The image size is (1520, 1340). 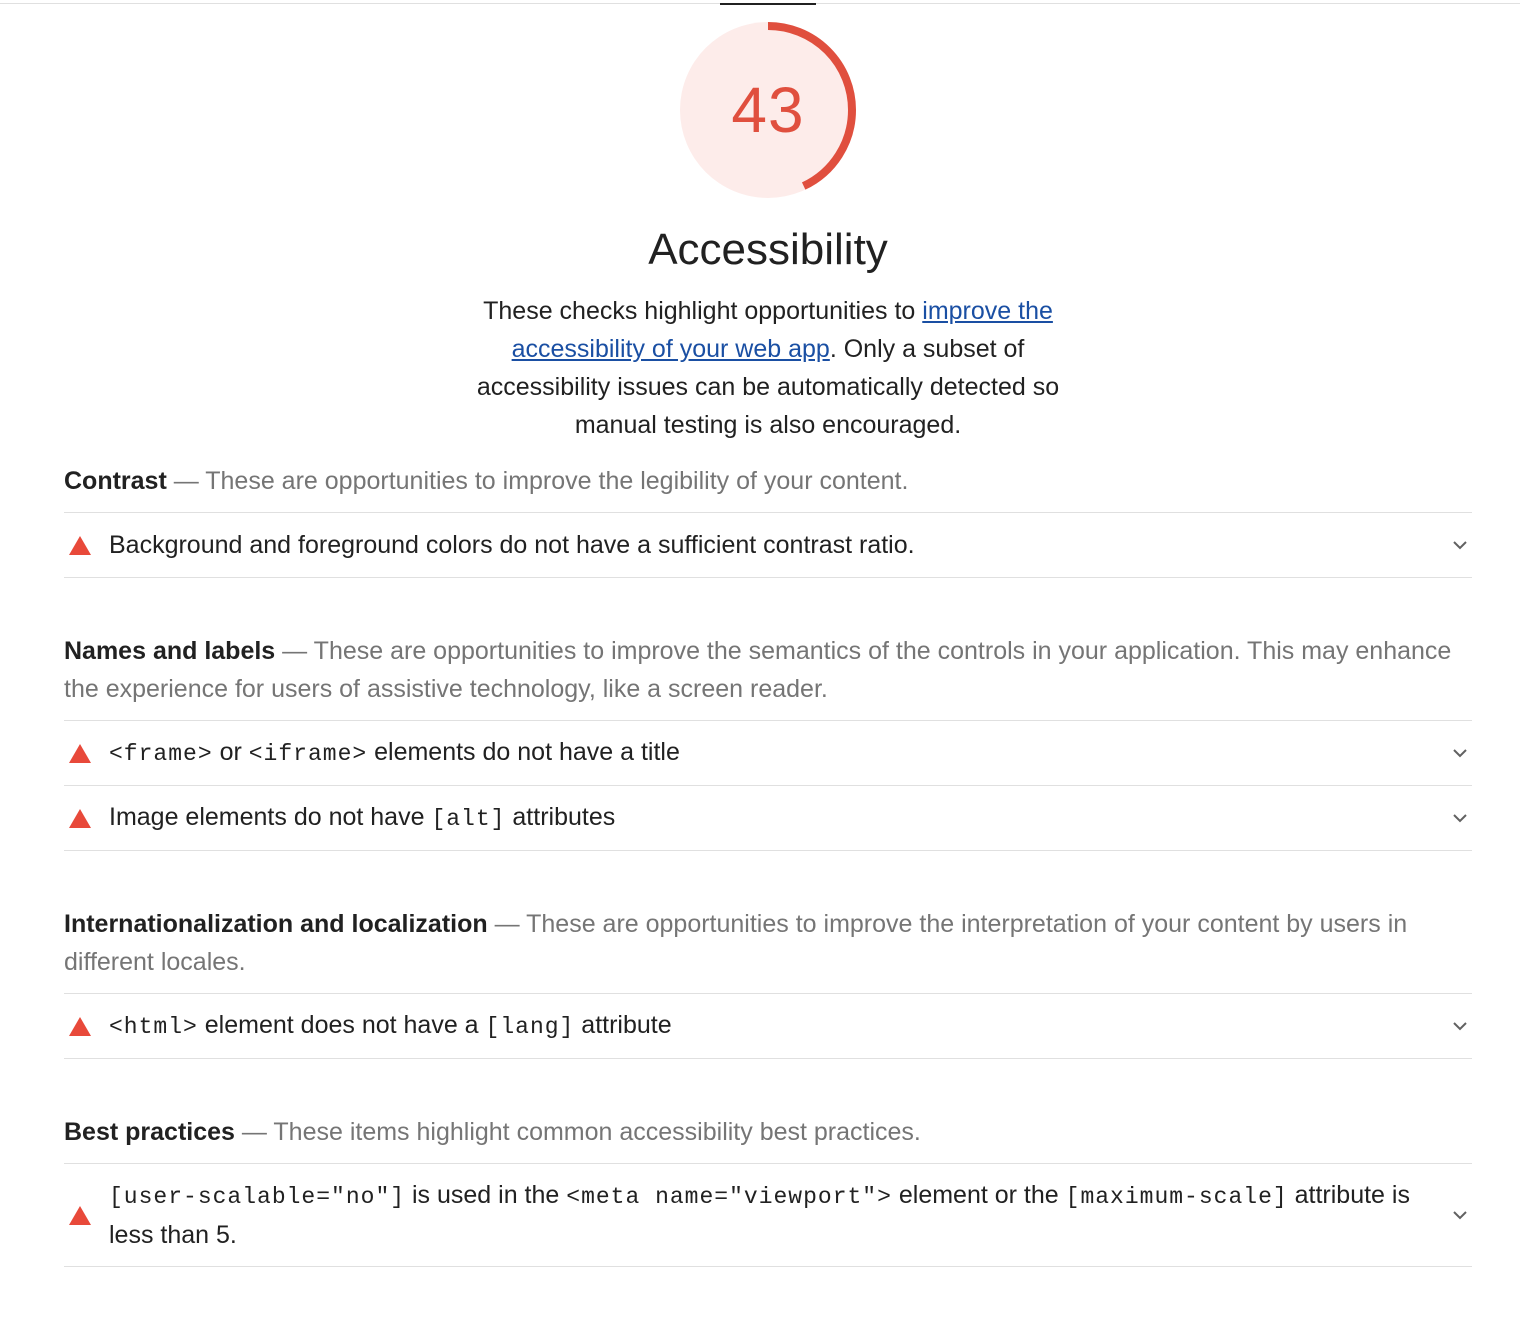 I want to click on active-tab-indicator, so click(x=768, y=4).